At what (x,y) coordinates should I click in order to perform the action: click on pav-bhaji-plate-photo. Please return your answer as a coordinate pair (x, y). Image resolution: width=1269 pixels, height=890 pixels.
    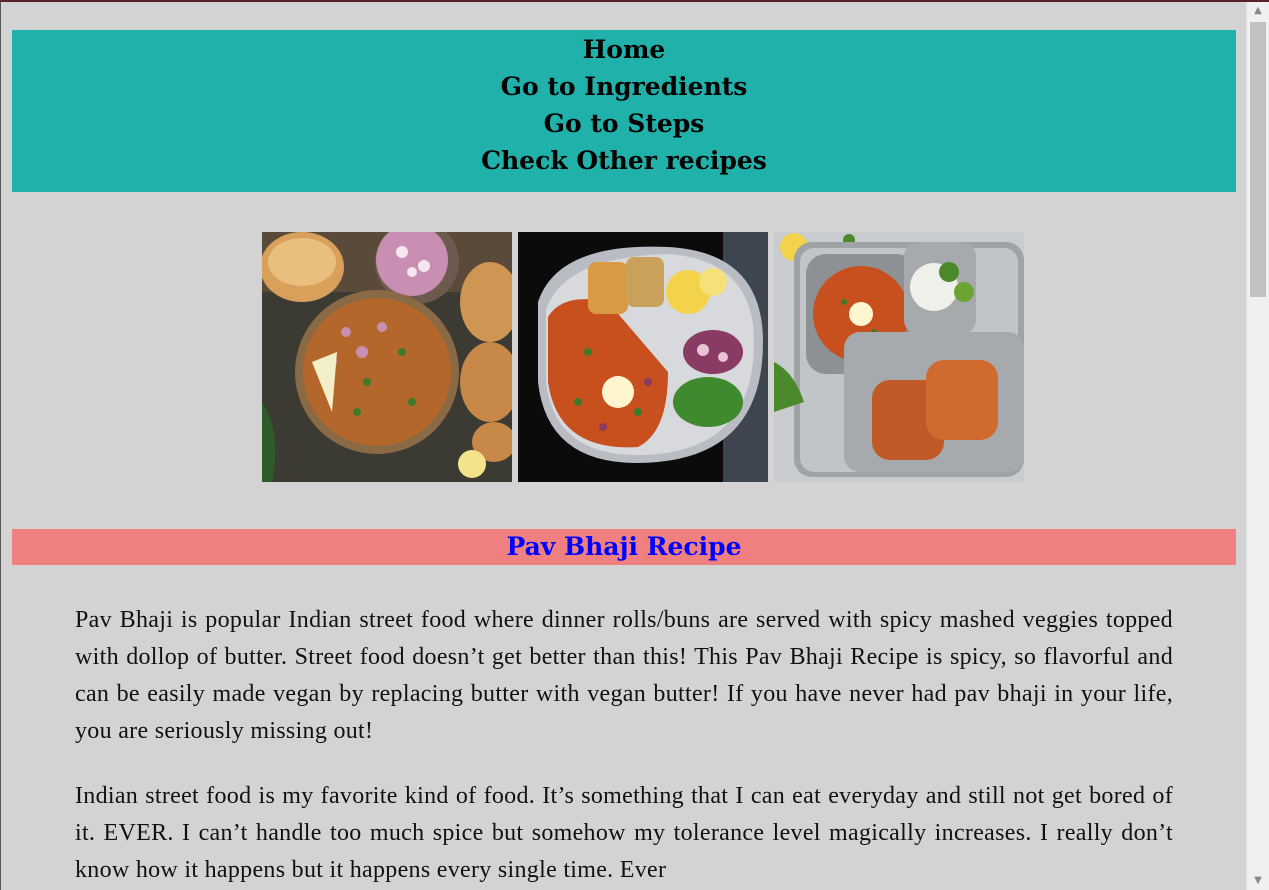
    Looking at the image, I should click on (643, 357).